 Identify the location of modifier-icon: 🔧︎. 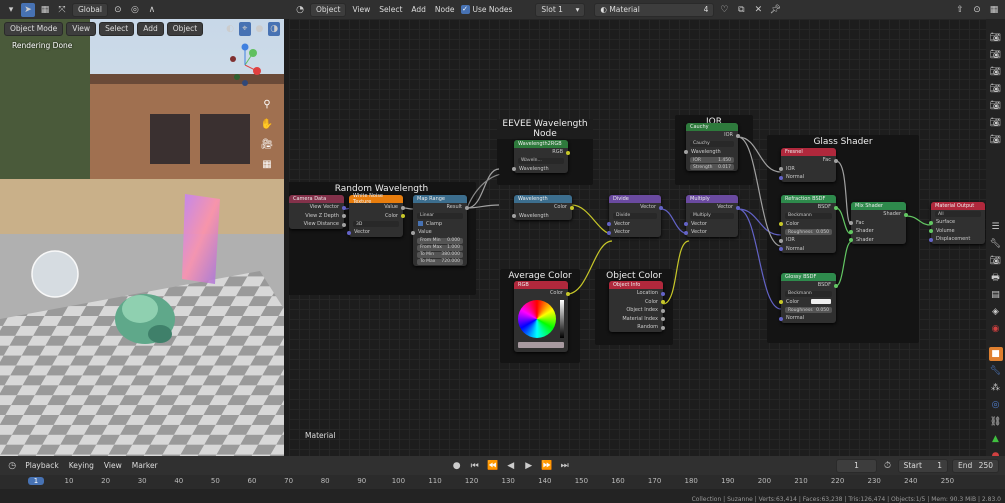
(996, 371).